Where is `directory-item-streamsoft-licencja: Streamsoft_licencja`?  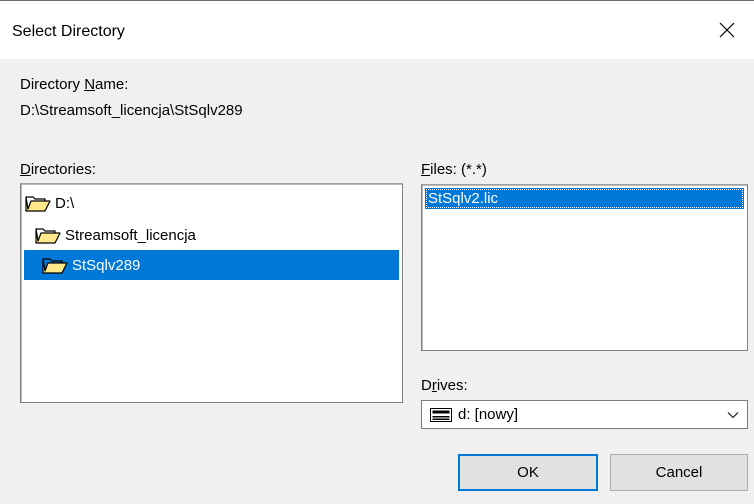 directory-item-streamsoft-licencja: Streamsoft_licencja is located at coordinates (115, 235).